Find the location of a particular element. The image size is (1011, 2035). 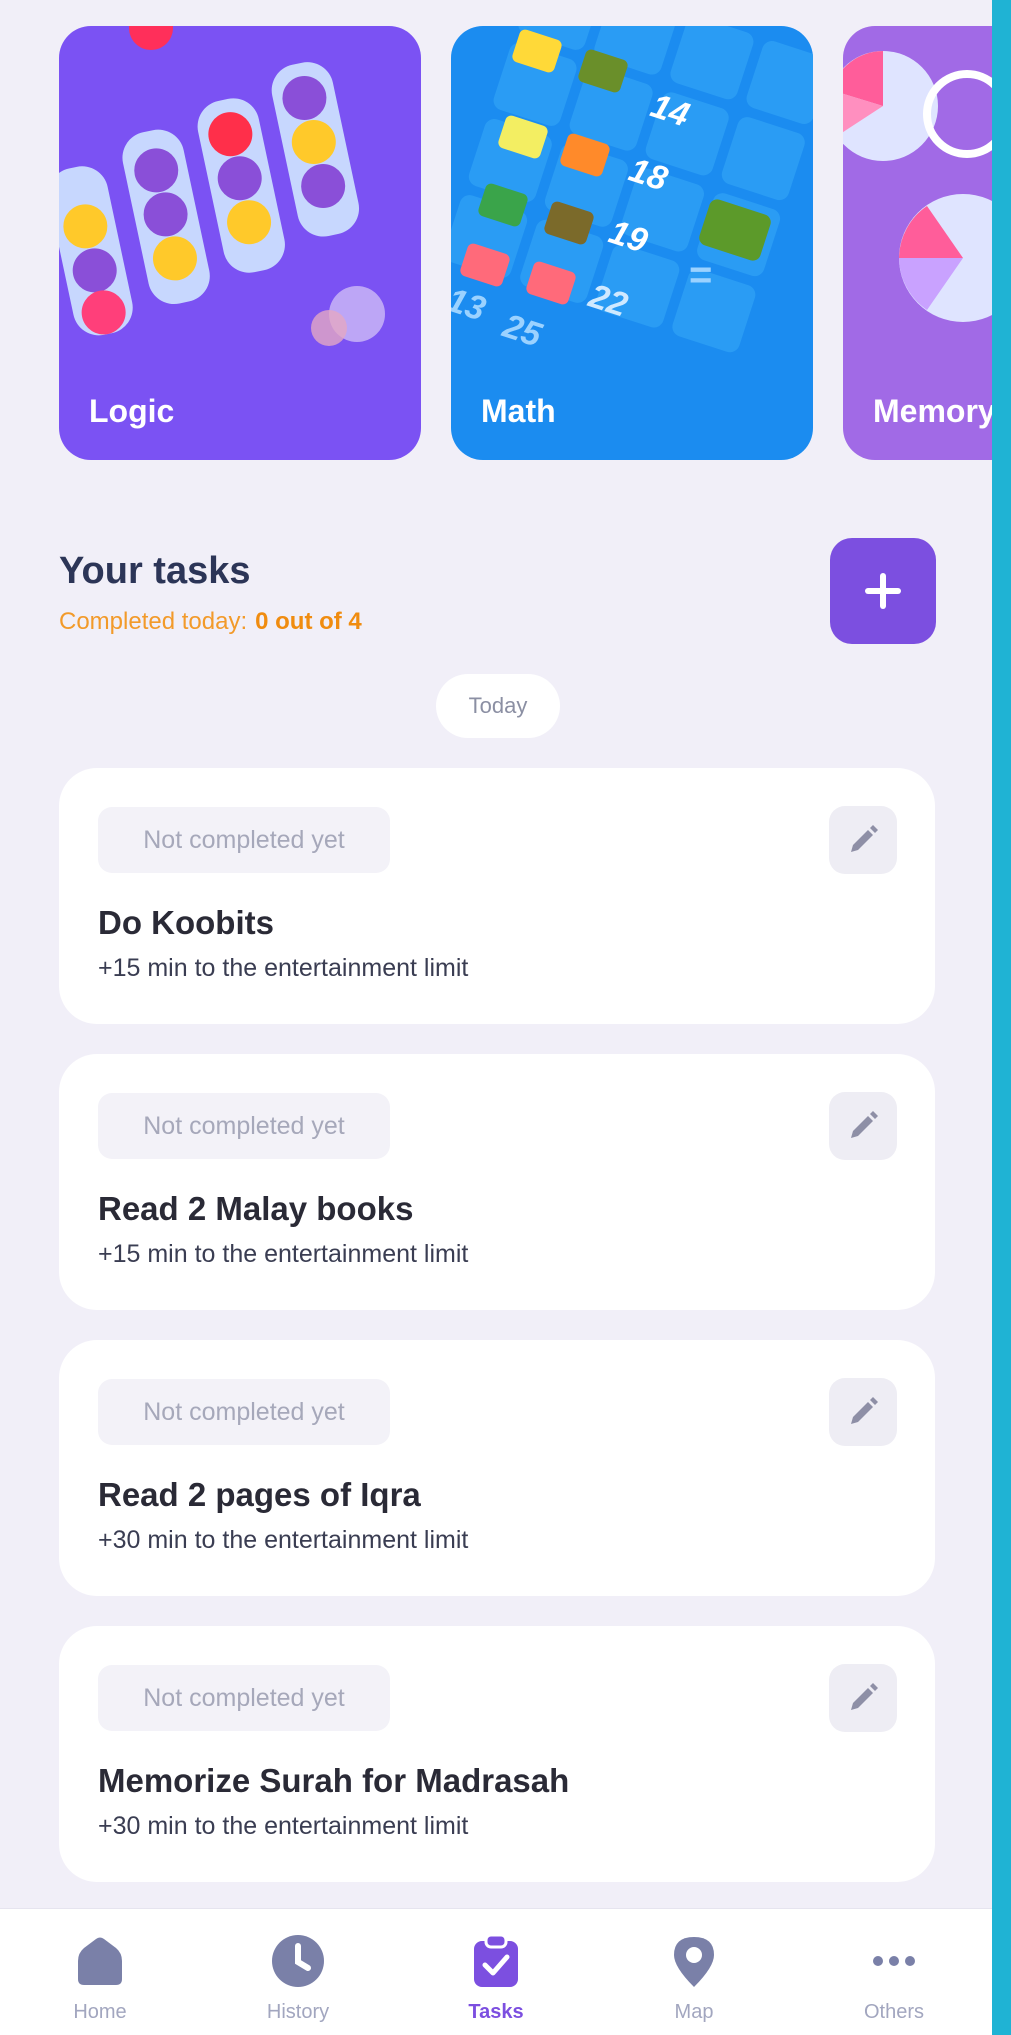

more-dots-icon is located at coordinates (894, 1961).